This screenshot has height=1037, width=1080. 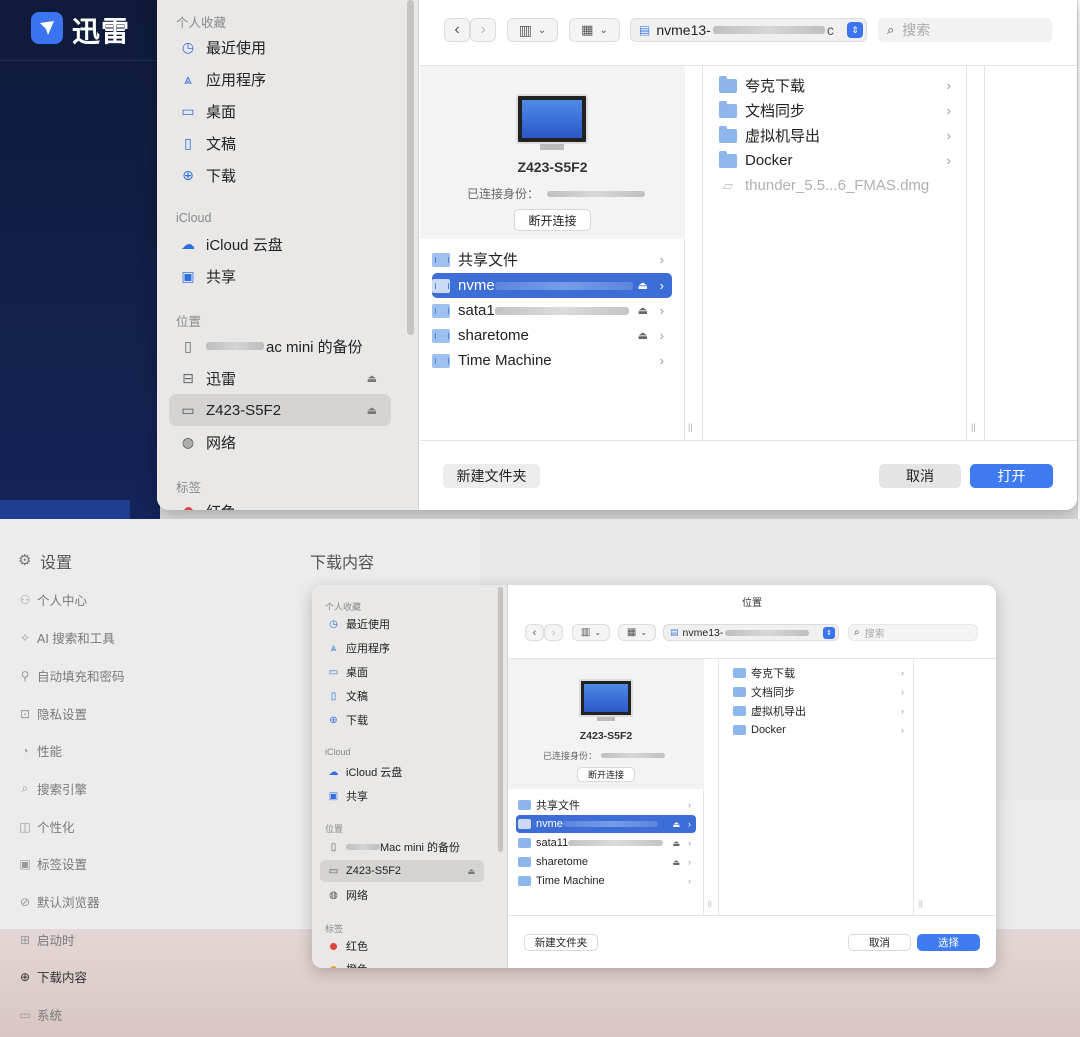 I want to click on share-row: sata1 ⏏ ›, so click(x=552, y=310).